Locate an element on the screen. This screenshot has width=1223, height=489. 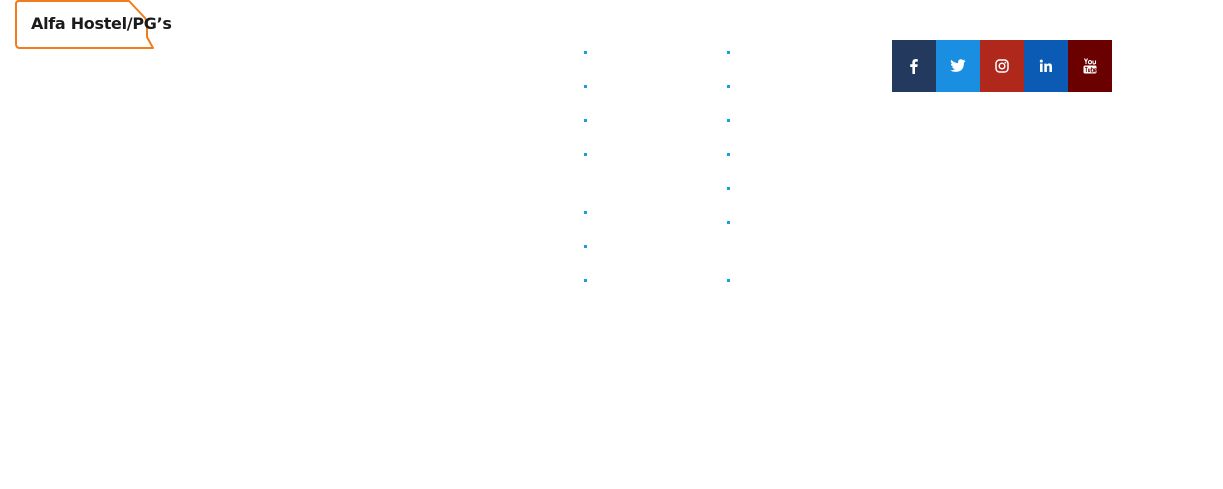
facebook-button is located at coordinates (914, 66).